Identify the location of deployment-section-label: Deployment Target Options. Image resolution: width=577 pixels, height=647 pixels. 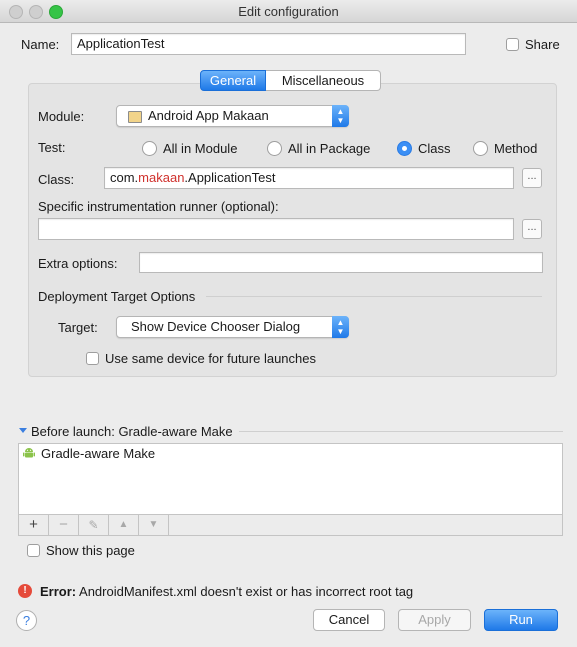
(117, 296).